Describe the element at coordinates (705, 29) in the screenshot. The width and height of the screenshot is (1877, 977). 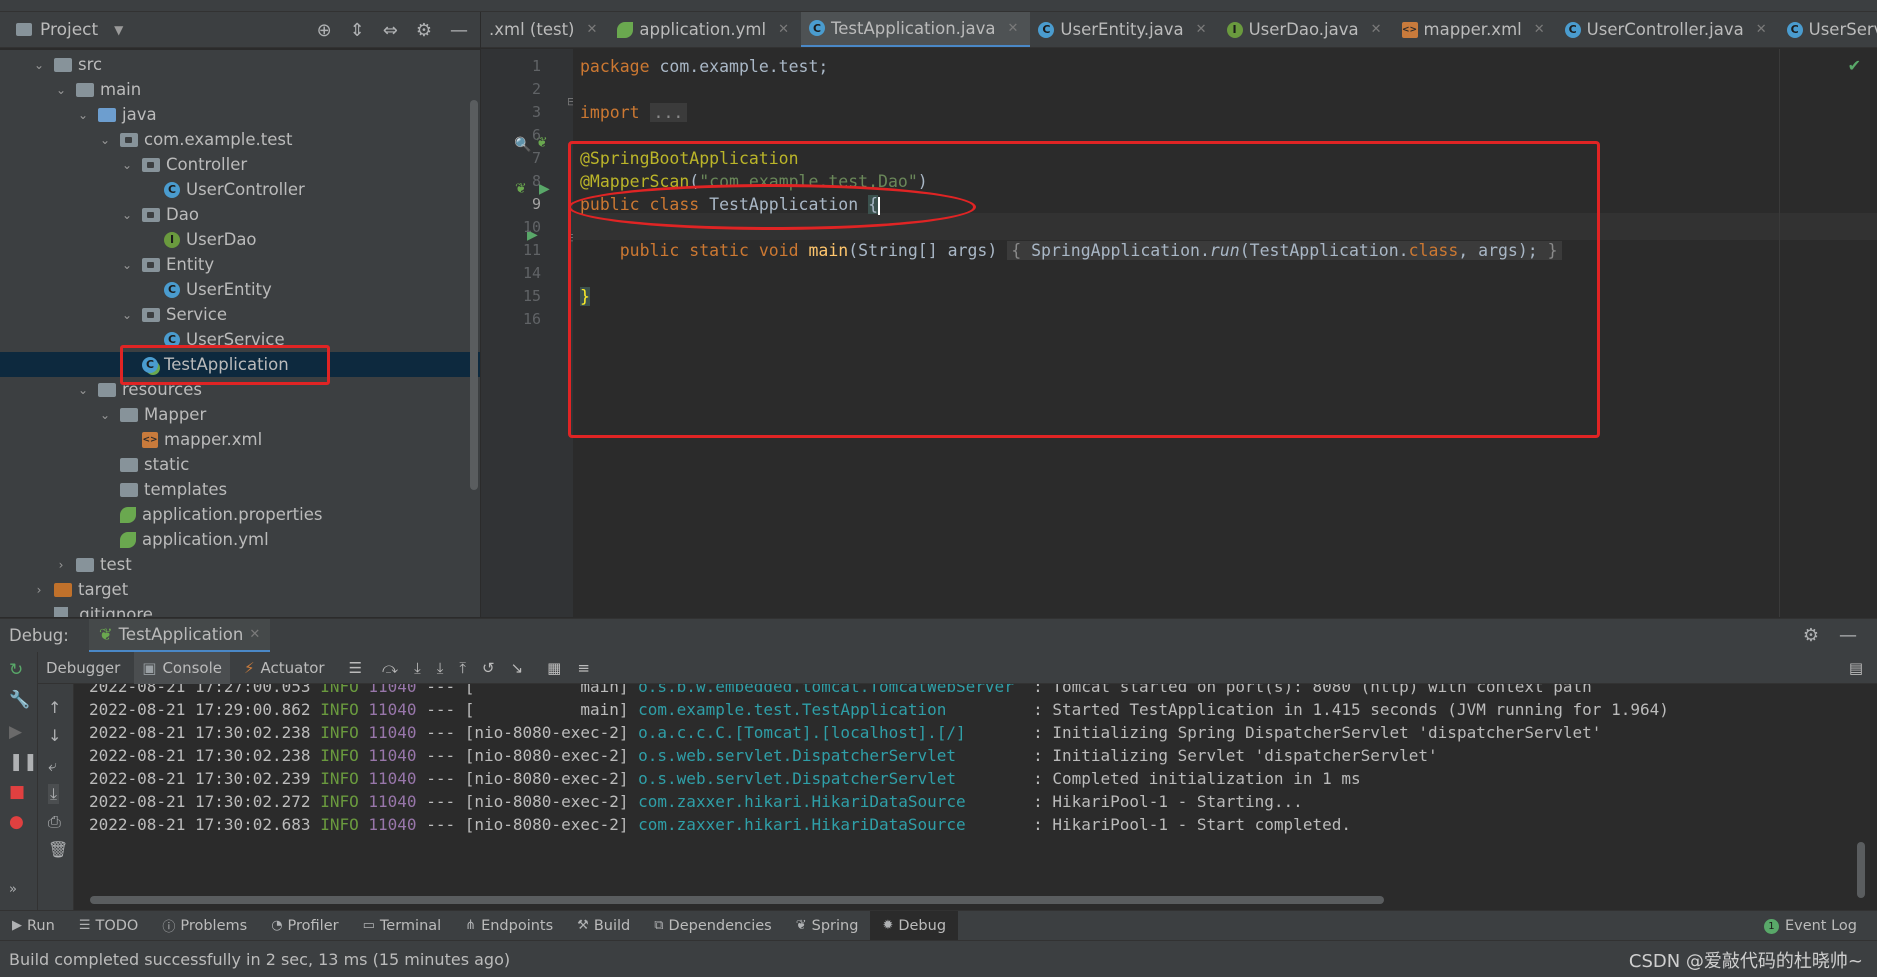
I see `tab-application-yml: application.yml ✕` at that location.